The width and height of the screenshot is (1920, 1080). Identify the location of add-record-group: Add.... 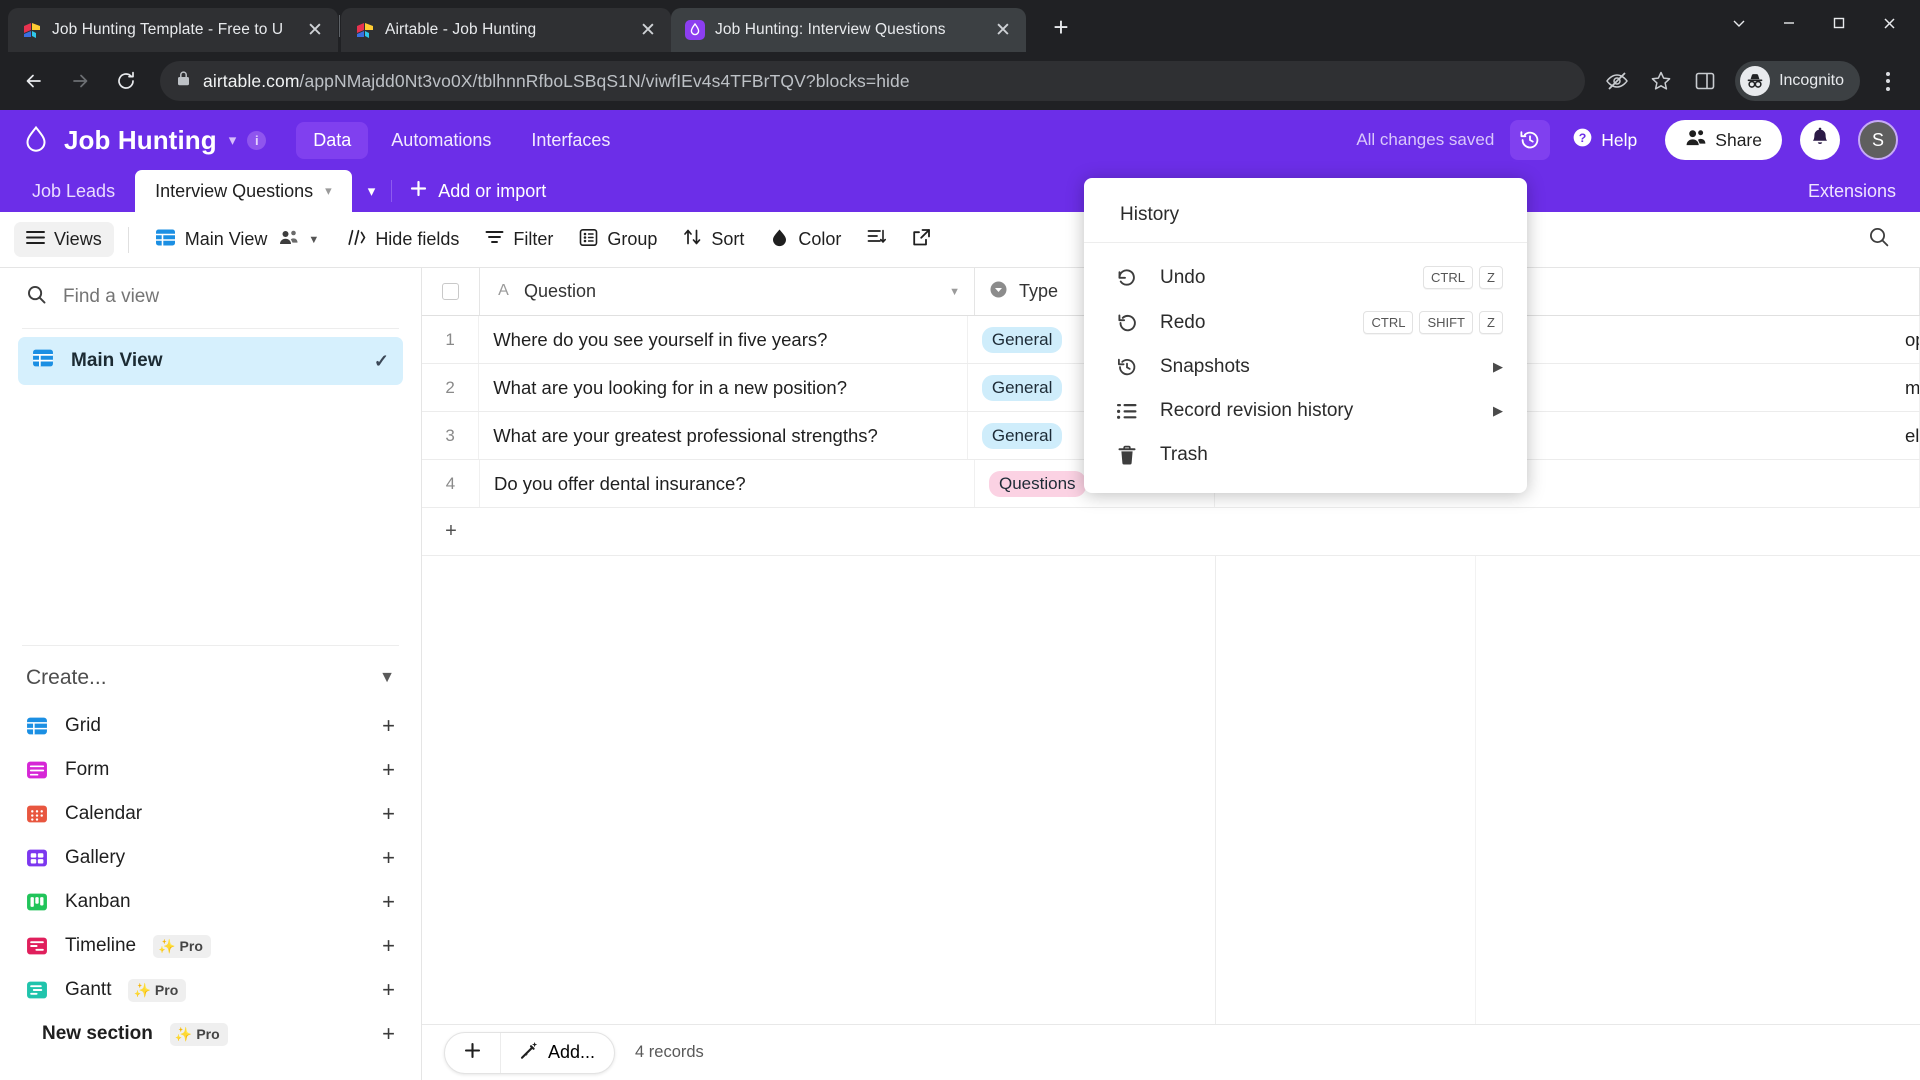
(530, 1052).